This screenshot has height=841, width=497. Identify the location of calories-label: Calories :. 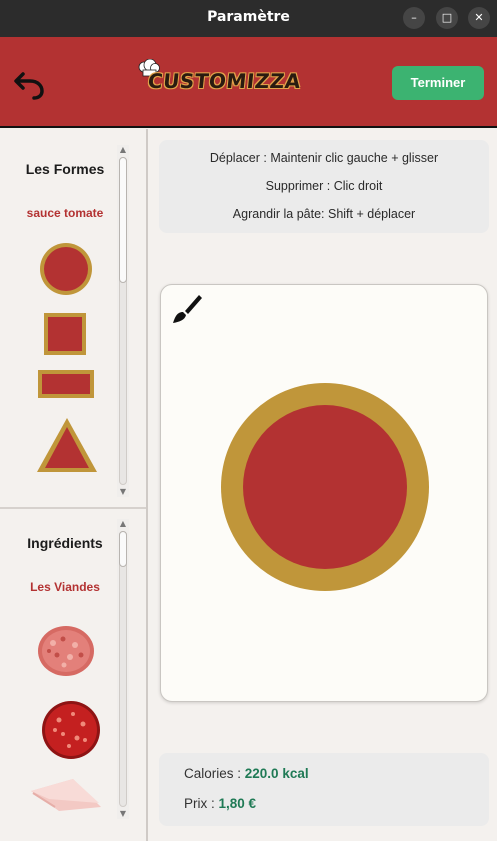
(214, 773).